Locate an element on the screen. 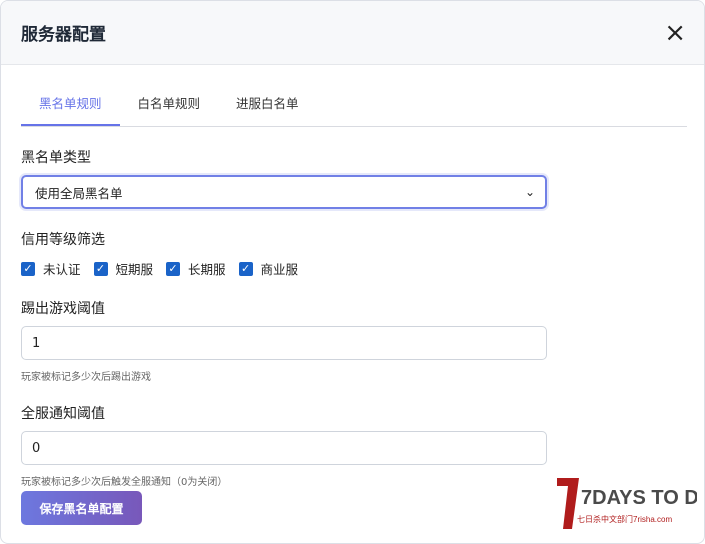  blacklist-type-label: 黑名单类型 is located at coordinates (56, 158).